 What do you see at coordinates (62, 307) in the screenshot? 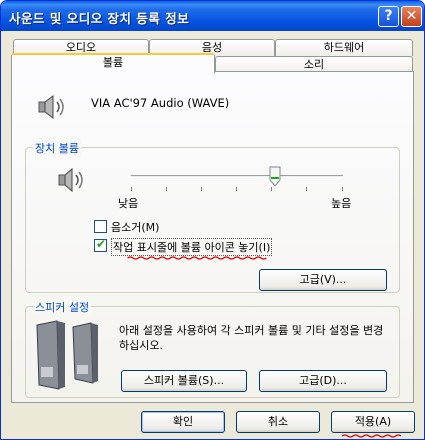
I see `speaker-settings-title: 스피커 설정` at bounding box center [62, 307].